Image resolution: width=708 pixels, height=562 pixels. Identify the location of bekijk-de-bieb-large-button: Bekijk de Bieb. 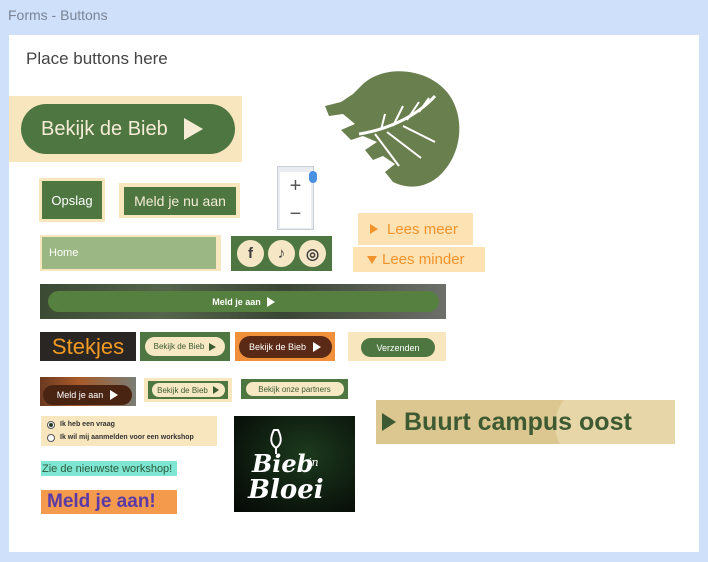
(128, 129).